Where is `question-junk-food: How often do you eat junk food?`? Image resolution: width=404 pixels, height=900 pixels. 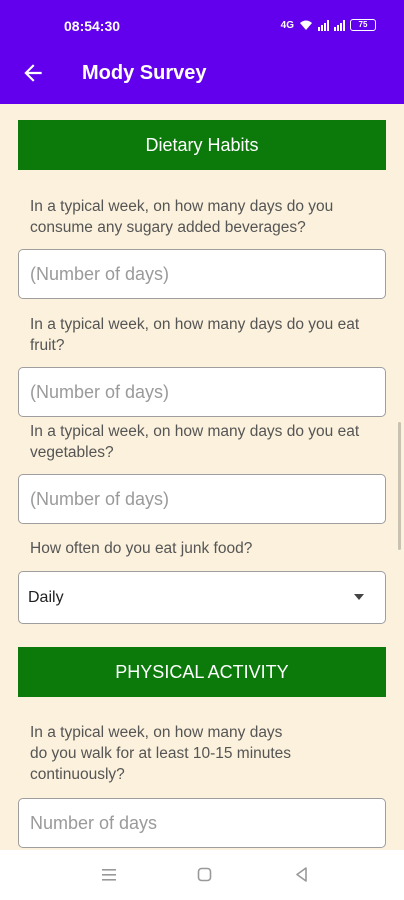
question-junk-food: How often do you eat junk food? is located at coordinates (141, 548).